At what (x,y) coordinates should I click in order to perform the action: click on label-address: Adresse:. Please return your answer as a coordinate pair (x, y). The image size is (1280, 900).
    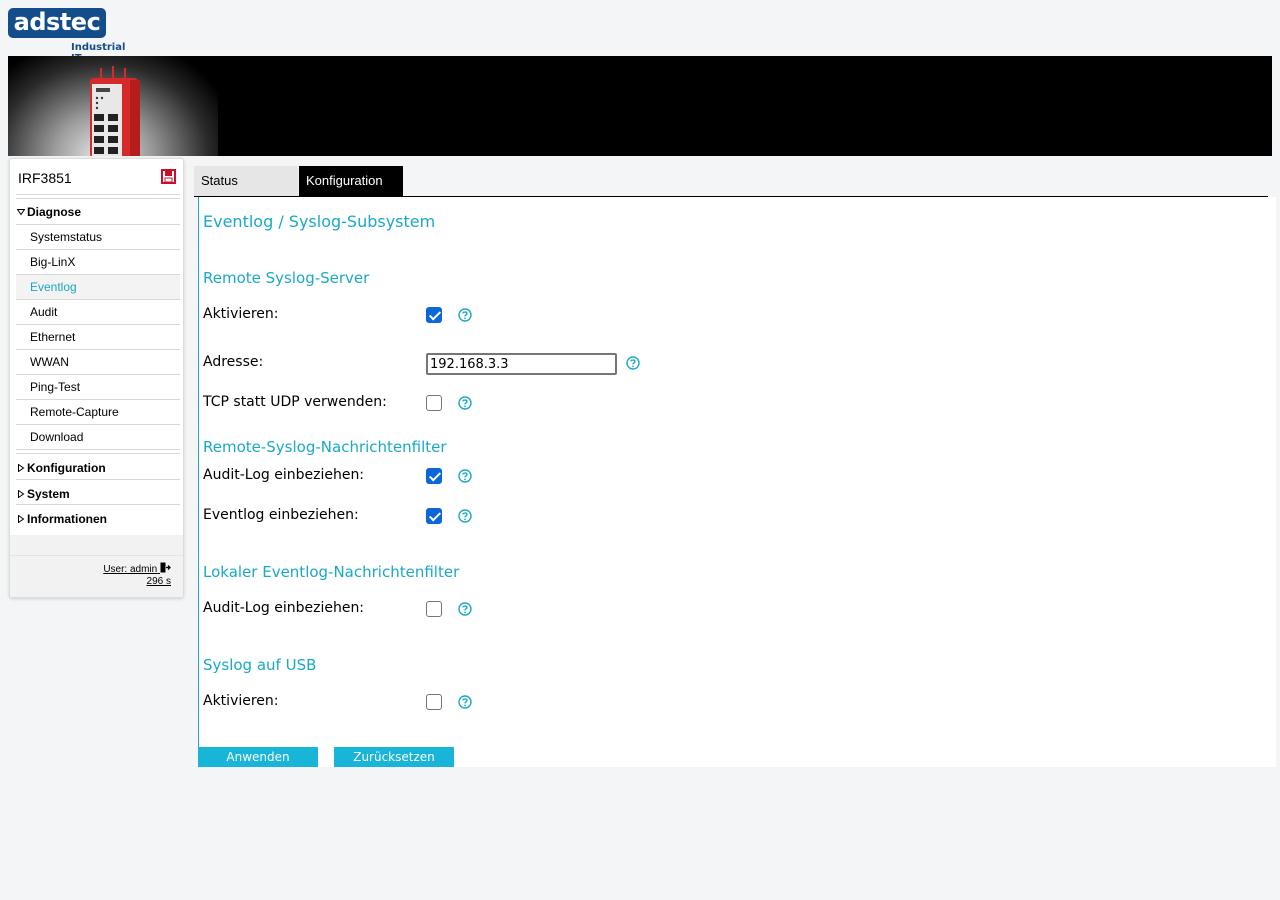
    Looking at the image, I should click on (233, 362).